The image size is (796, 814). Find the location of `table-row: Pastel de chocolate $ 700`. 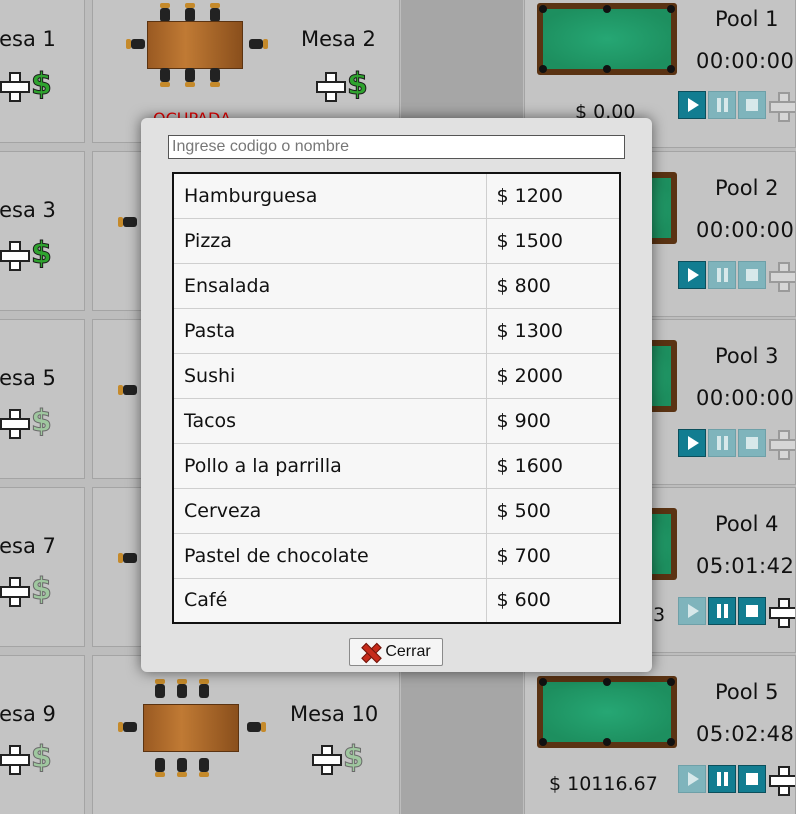

table-row: Pastel de chocolate $ 700 is located at coordinates (396, 556).